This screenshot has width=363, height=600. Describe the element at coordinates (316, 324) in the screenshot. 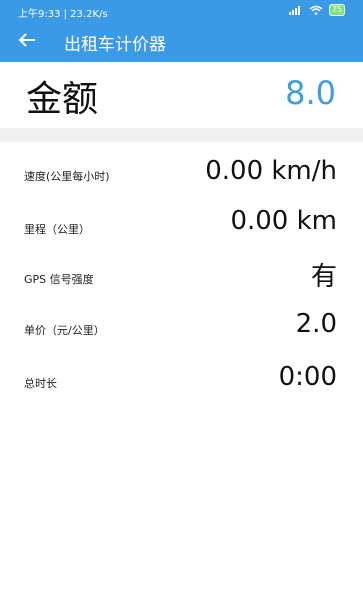

I see `price-value: 2.0` at that location.